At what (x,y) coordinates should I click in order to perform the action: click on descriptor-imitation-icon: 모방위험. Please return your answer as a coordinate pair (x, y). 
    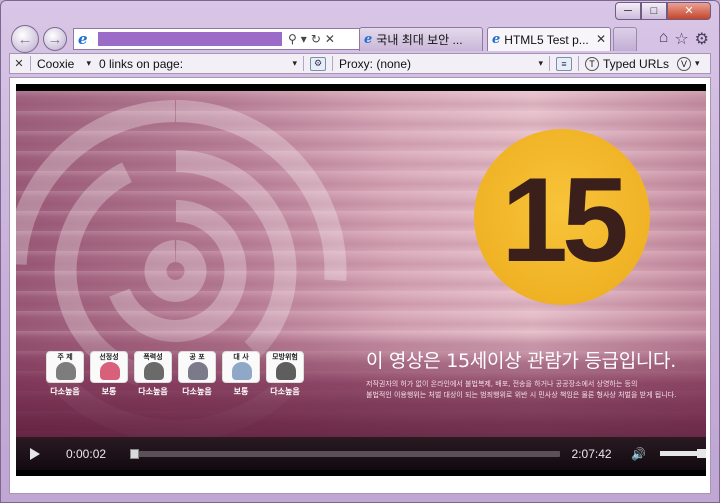
    Looking at the image, I should click on (285, 367).